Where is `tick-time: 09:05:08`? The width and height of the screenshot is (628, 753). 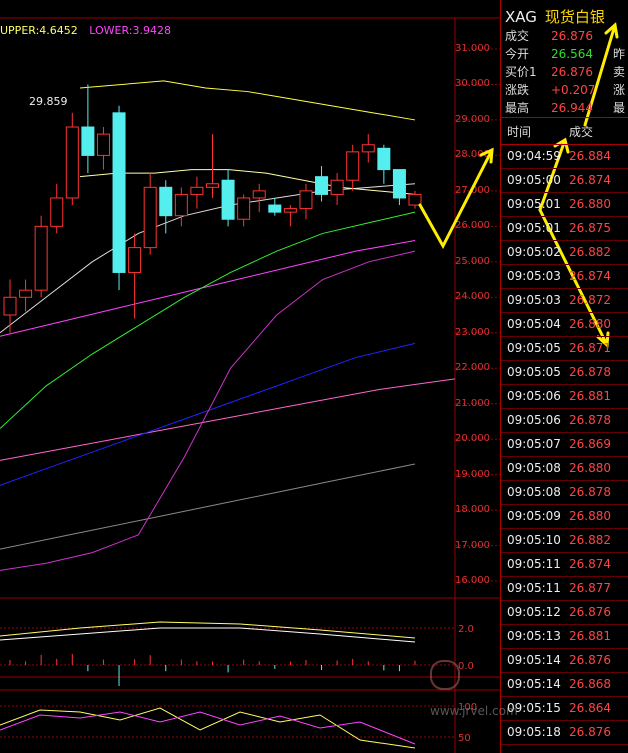 tick-time: 09:05:08 is located at coordinates (534, 468).